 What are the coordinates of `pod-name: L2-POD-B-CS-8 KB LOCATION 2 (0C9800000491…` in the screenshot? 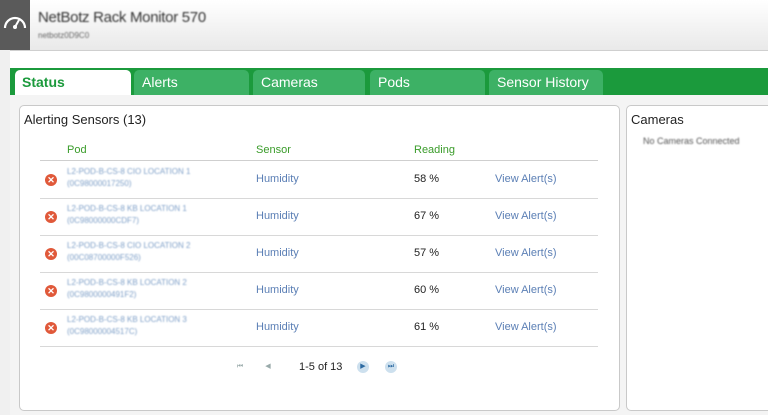 It's located at (152, 289).